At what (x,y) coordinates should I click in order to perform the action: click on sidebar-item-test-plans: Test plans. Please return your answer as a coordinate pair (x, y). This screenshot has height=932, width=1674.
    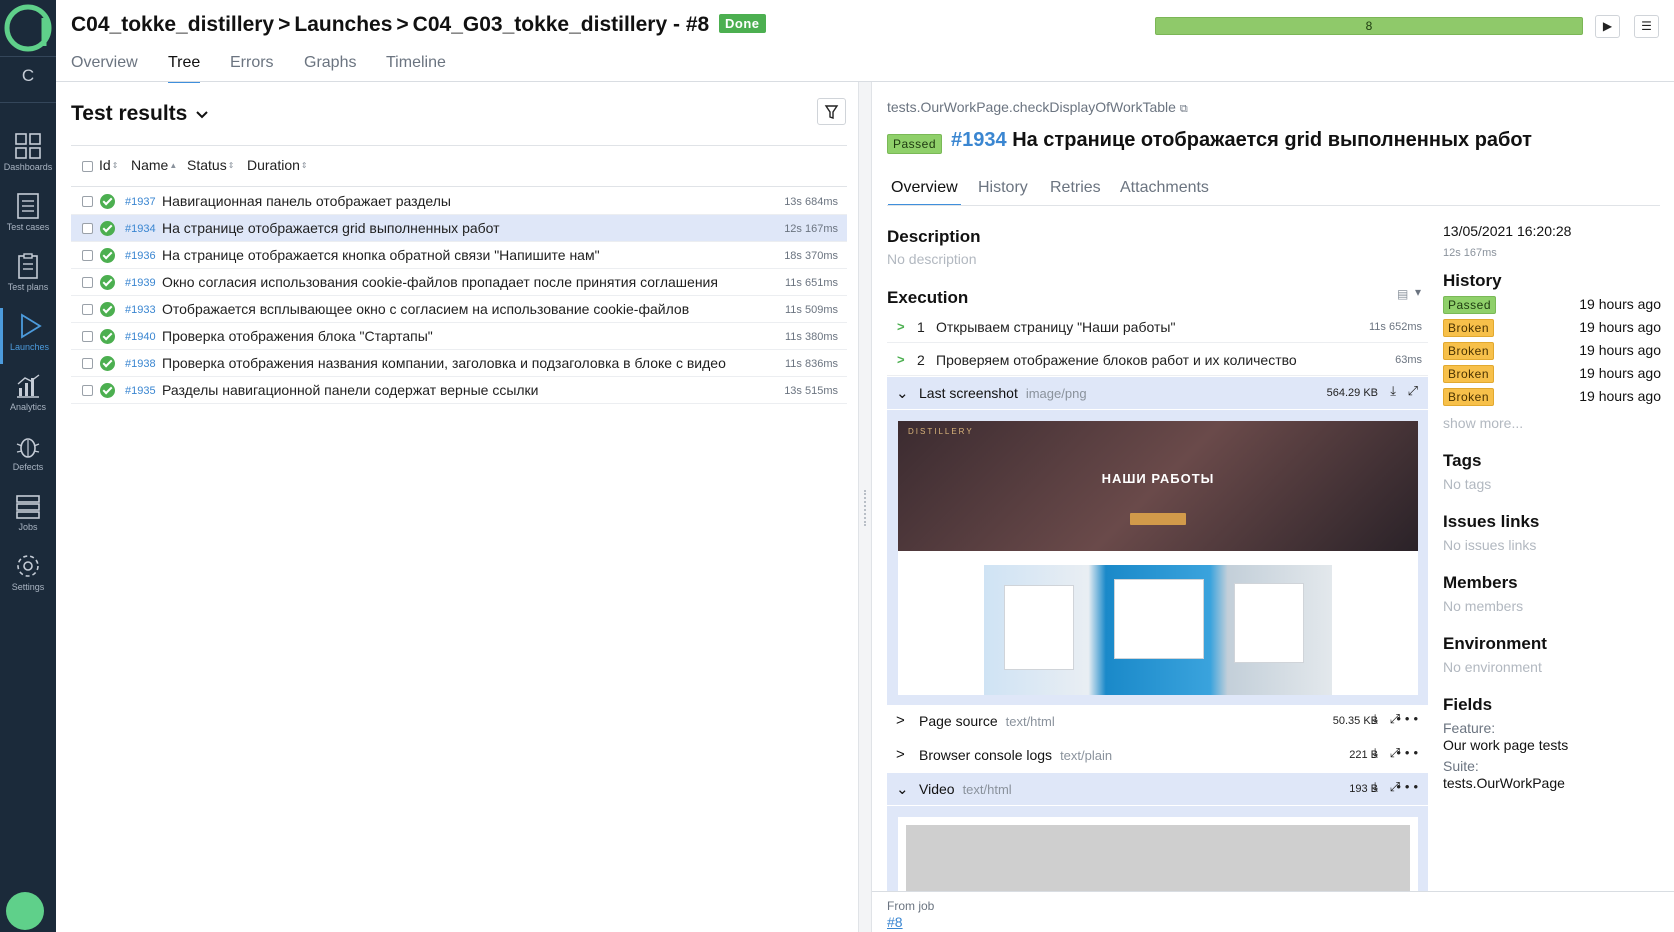
    Looking at the image, I should click on (28, 276).